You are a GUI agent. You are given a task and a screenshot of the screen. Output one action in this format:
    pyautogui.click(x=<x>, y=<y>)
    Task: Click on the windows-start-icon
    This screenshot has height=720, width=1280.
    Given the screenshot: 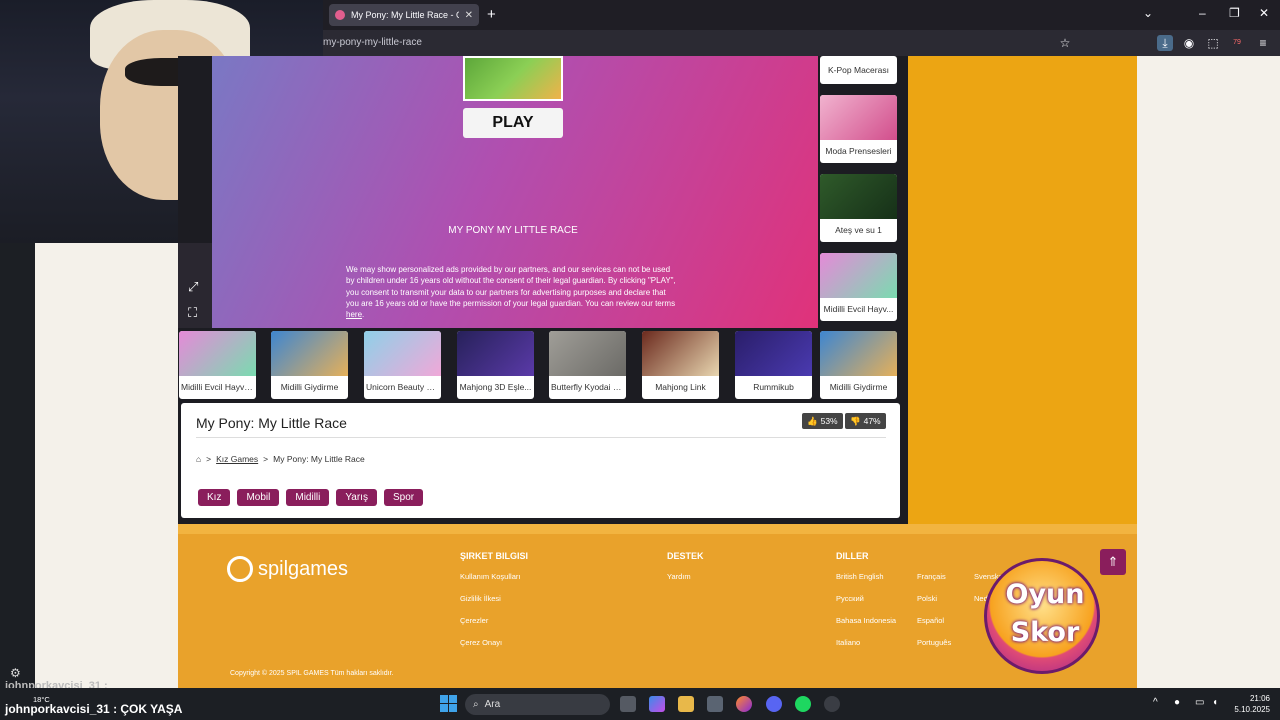 What is the action you would take?
    pyautogui.click(x=448, y=703)
    